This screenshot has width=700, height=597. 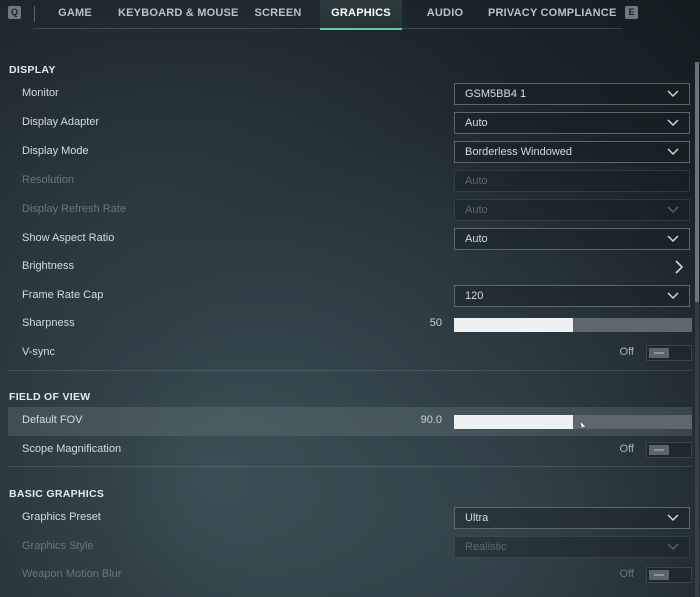 I want to click on frame-rate-cap-dropdown: 120, so click(x=572, y=296).